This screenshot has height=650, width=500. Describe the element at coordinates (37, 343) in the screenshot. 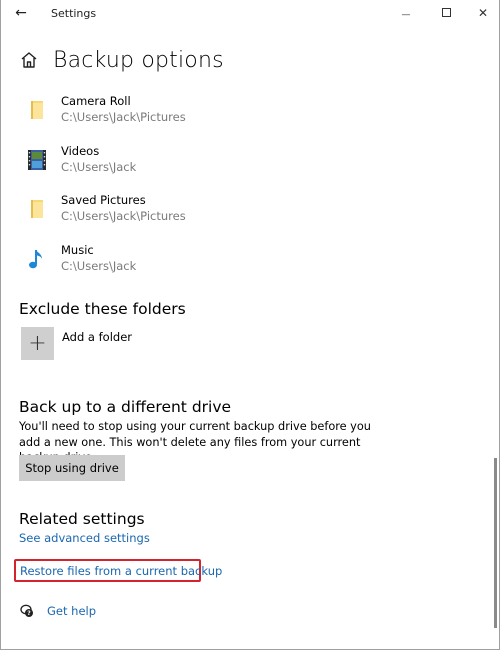

I see `plus-icon: +` at that location.